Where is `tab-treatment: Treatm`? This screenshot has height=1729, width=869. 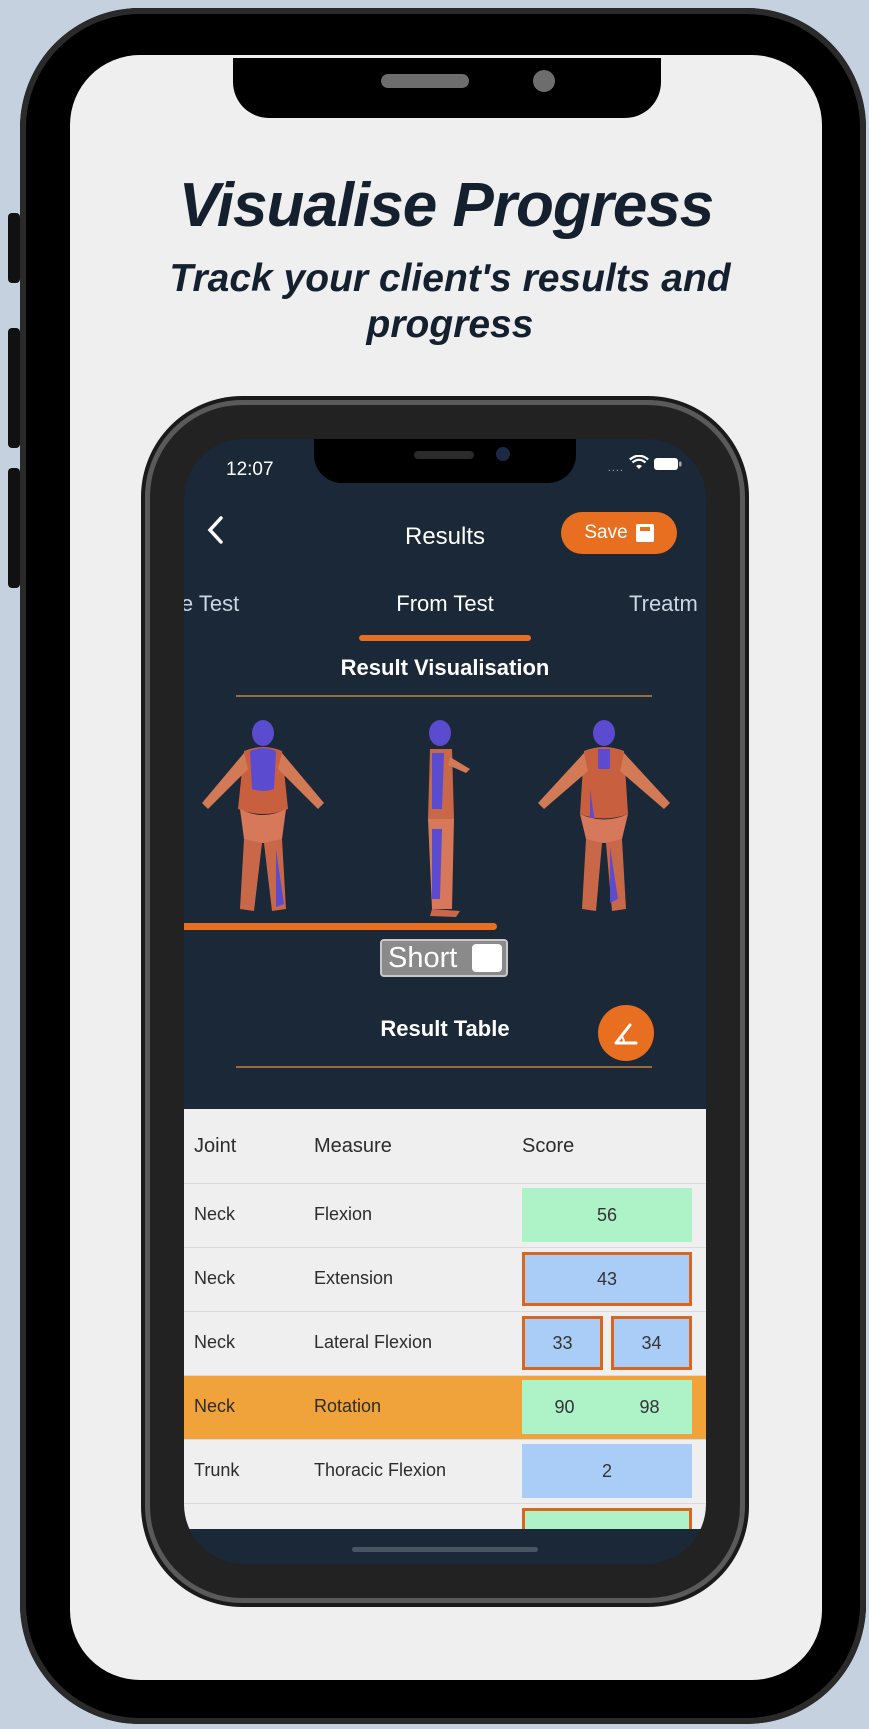
tab-treatment: Treatm is located at coordinates (663, 604).